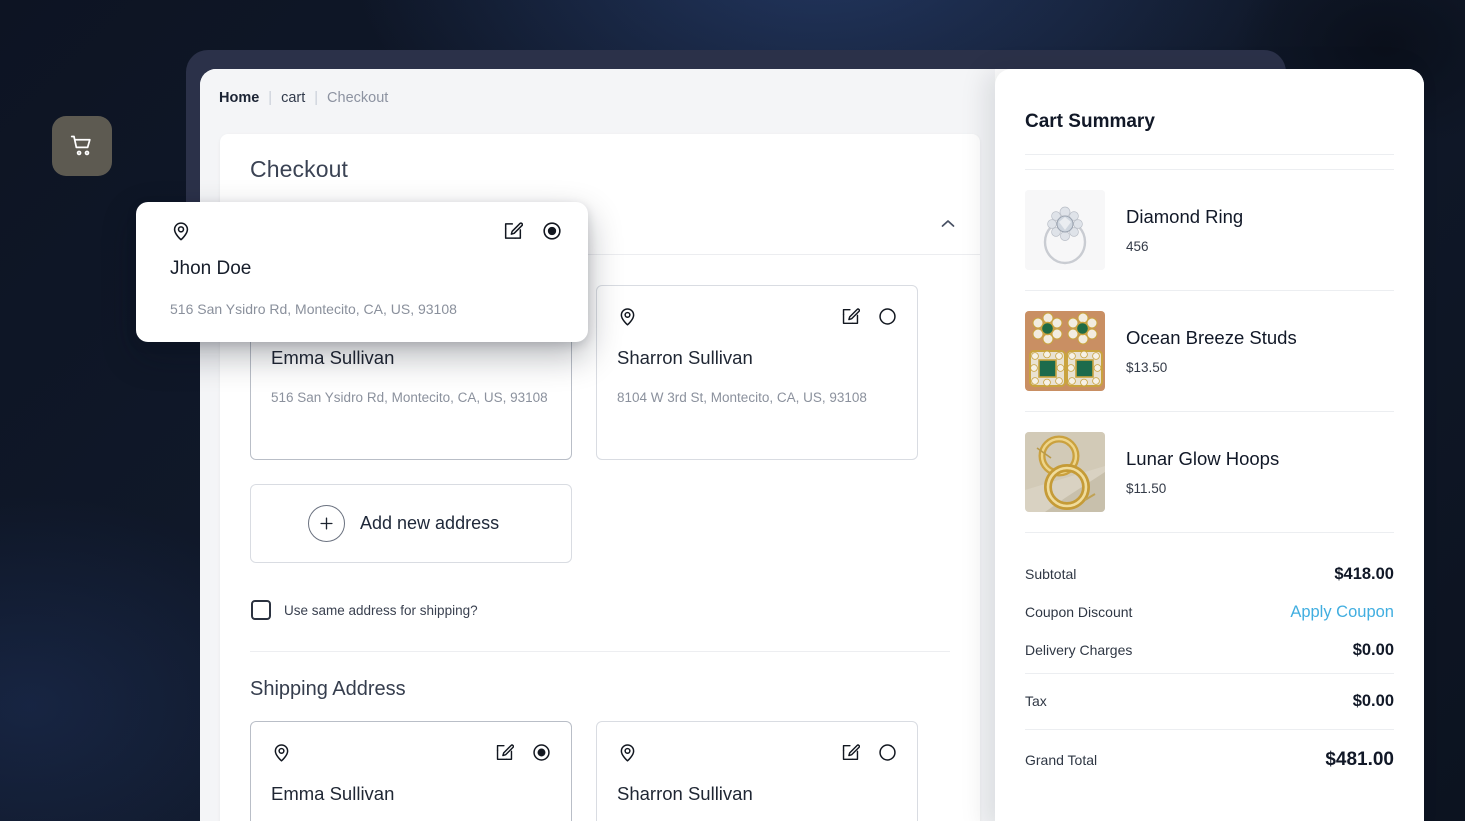 The width and height of the screenshot is (1465, 821). What do you see at coordinates (1147, 367) in the screenshot?
I see `cart-item-price: $13.50` at bounding box center [1147, 367].